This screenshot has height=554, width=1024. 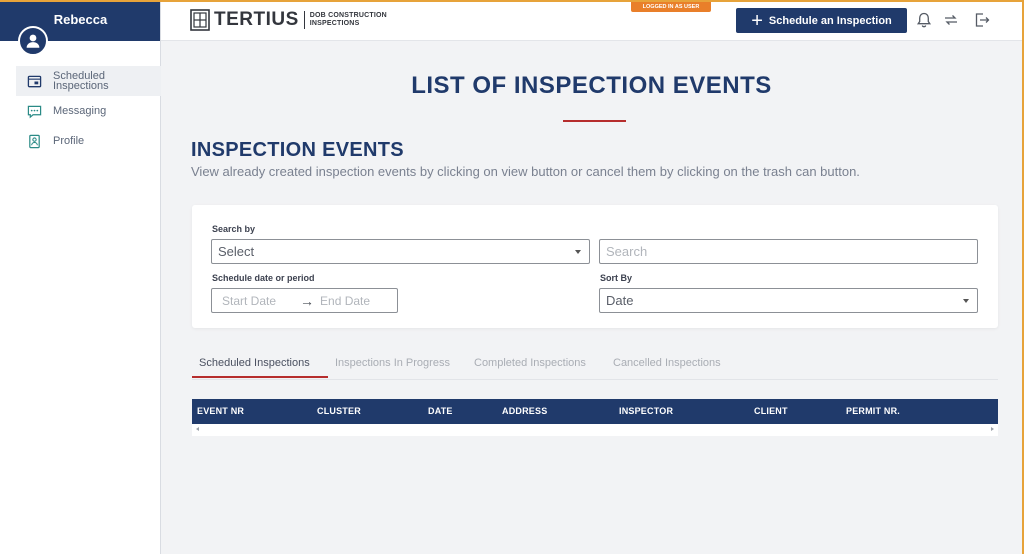 I want to click on sidebar-item-label: Scheduled Inspections, so click(x=81, y=81).